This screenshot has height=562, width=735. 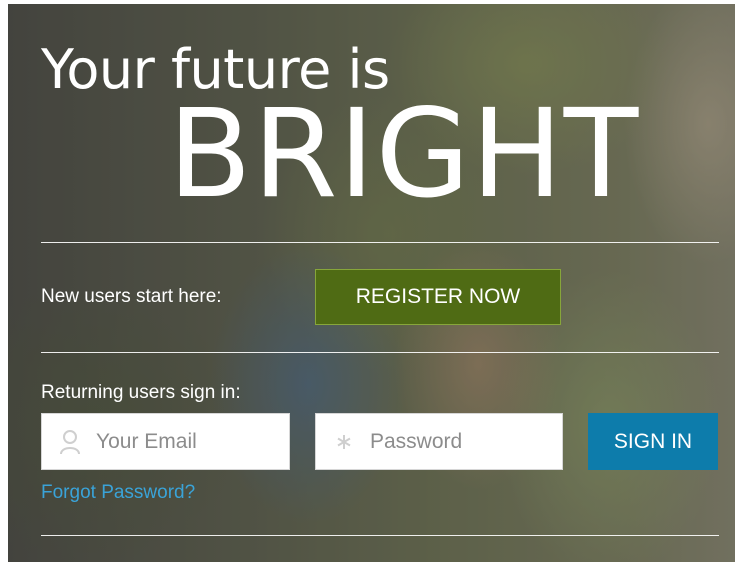 What do you see at coordinates (70, 442) in the screenshot?
I see `user-icon` at bounding box center [70, 442].